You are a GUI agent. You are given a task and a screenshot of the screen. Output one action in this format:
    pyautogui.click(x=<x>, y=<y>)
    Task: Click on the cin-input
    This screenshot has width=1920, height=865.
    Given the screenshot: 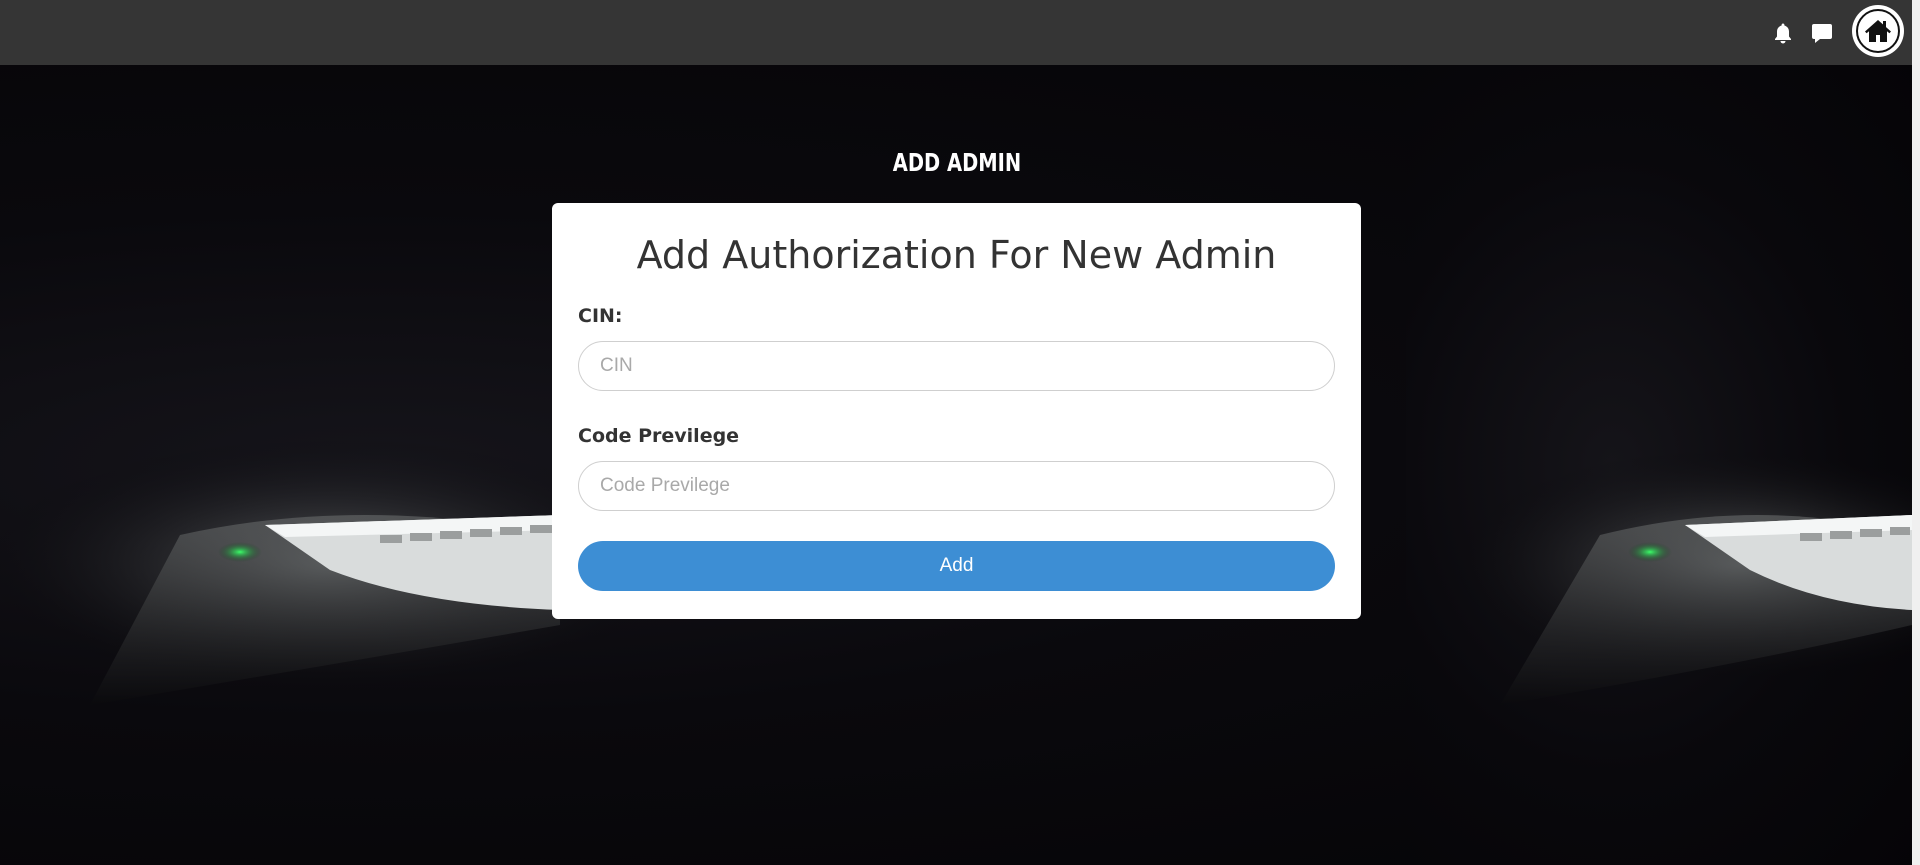 What is the action you would take?
    pyautogui.click(x=956, y=366)
    